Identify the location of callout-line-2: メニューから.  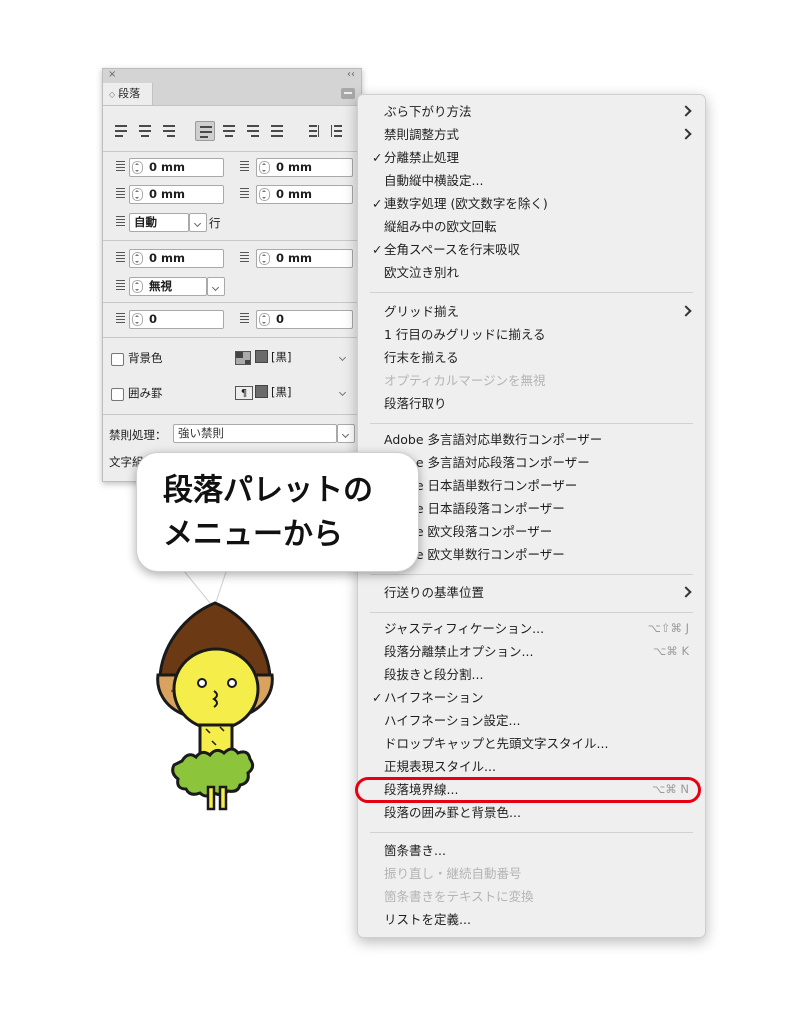
(253, 534).